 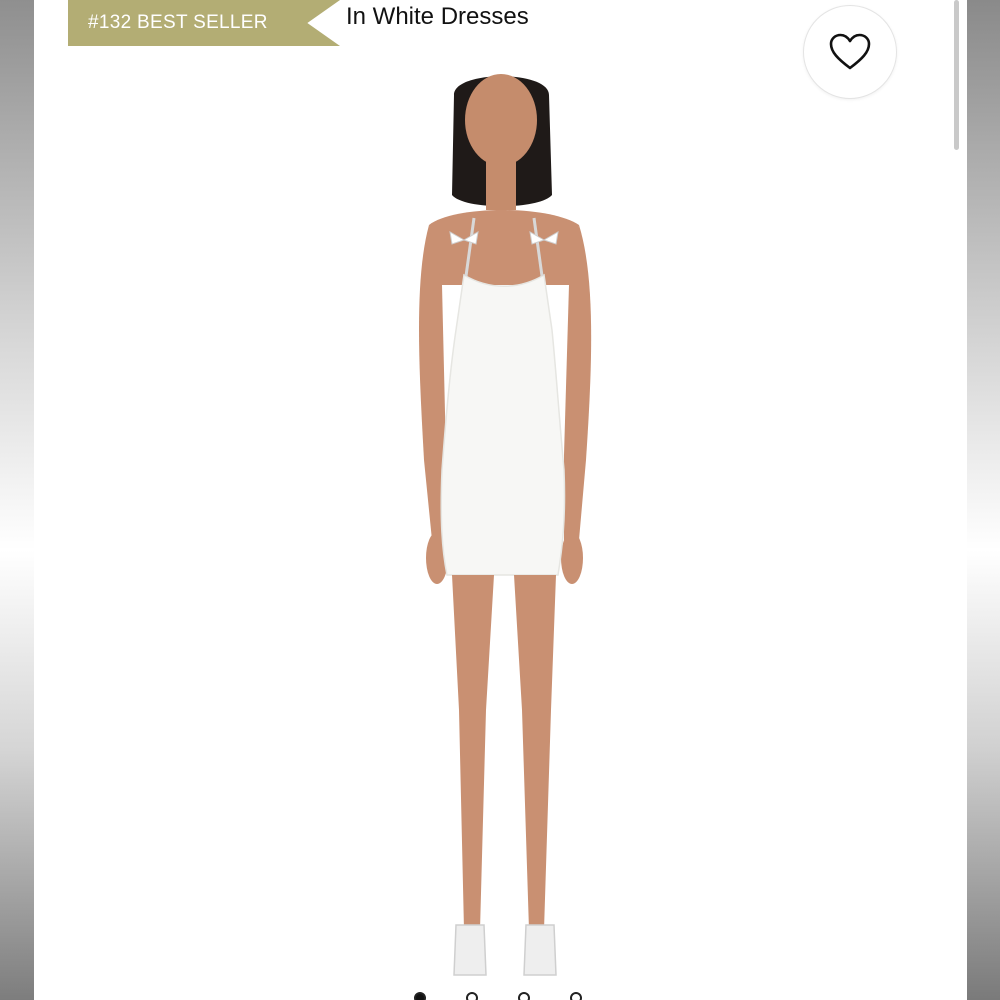 I want to click on image-carousel-dots, so click(x=498, y=996).